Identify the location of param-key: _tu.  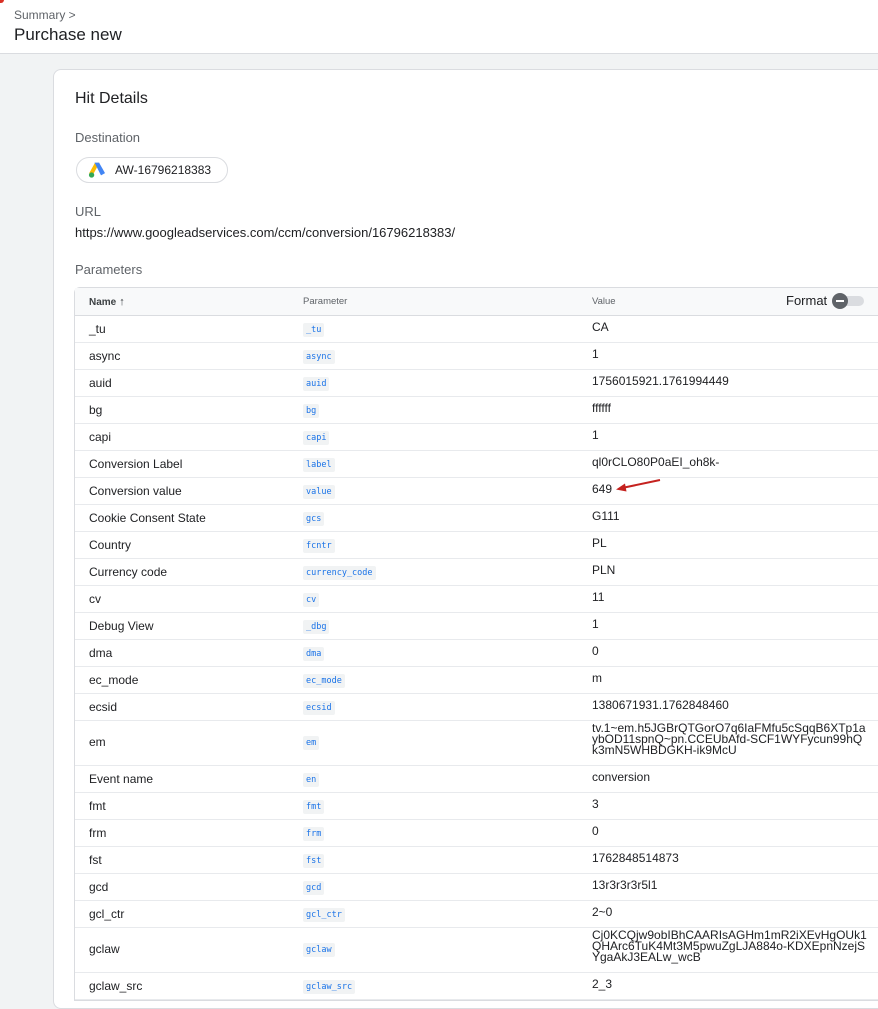
(314, 330).